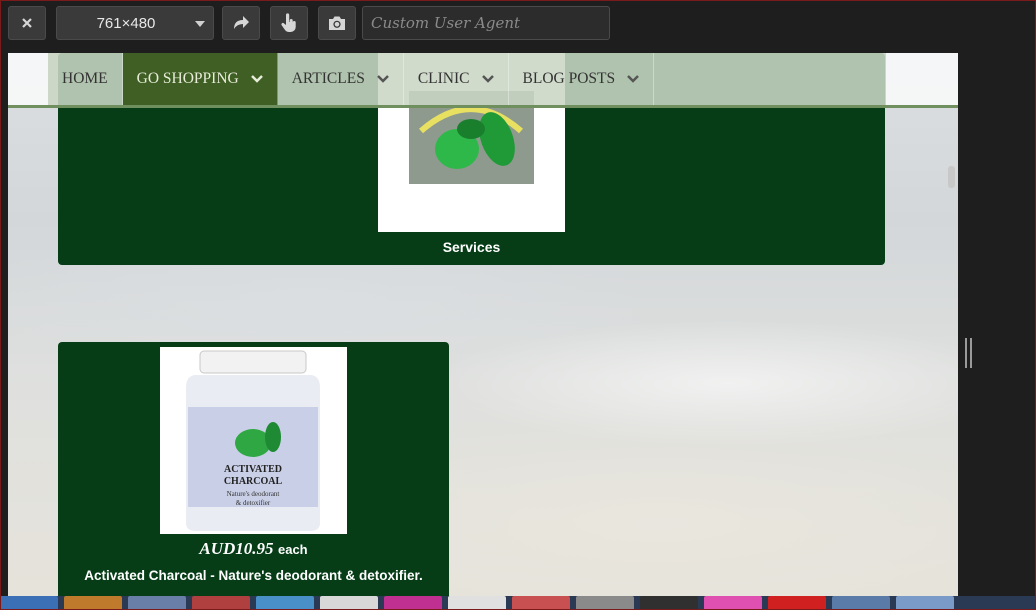 Image resolution: width=1036 pixels, height=610 pixels. What do you see at coordinates (253, 494) in the screenshot?
I see `jar-sub-line1: Nature's deodorant` at bounding box center [253, 494].